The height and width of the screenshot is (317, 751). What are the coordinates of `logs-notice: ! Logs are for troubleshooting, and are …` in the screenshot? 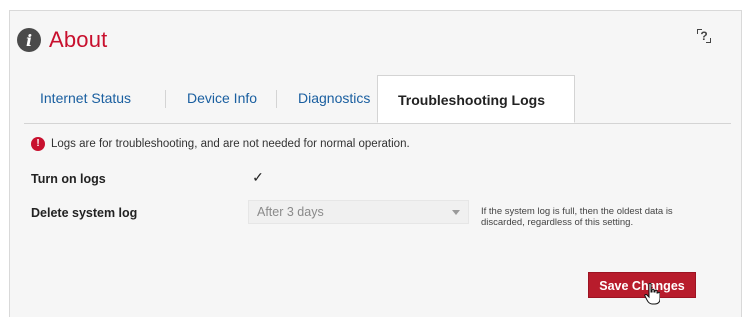 It's located at (220, 144).